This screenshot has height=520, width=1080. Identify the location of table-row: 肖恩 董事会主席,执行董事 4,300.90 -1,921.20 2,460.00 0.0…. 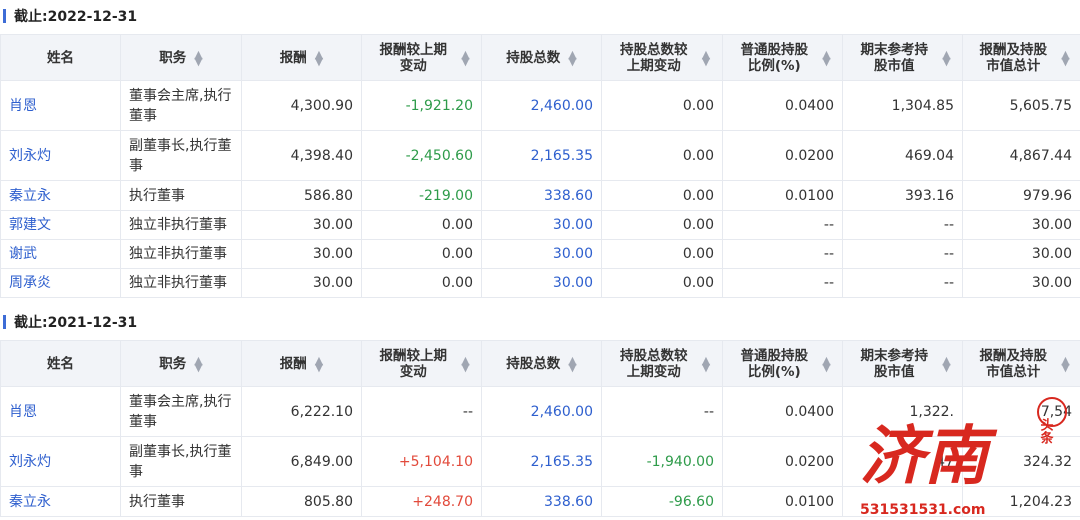
(540, 105).